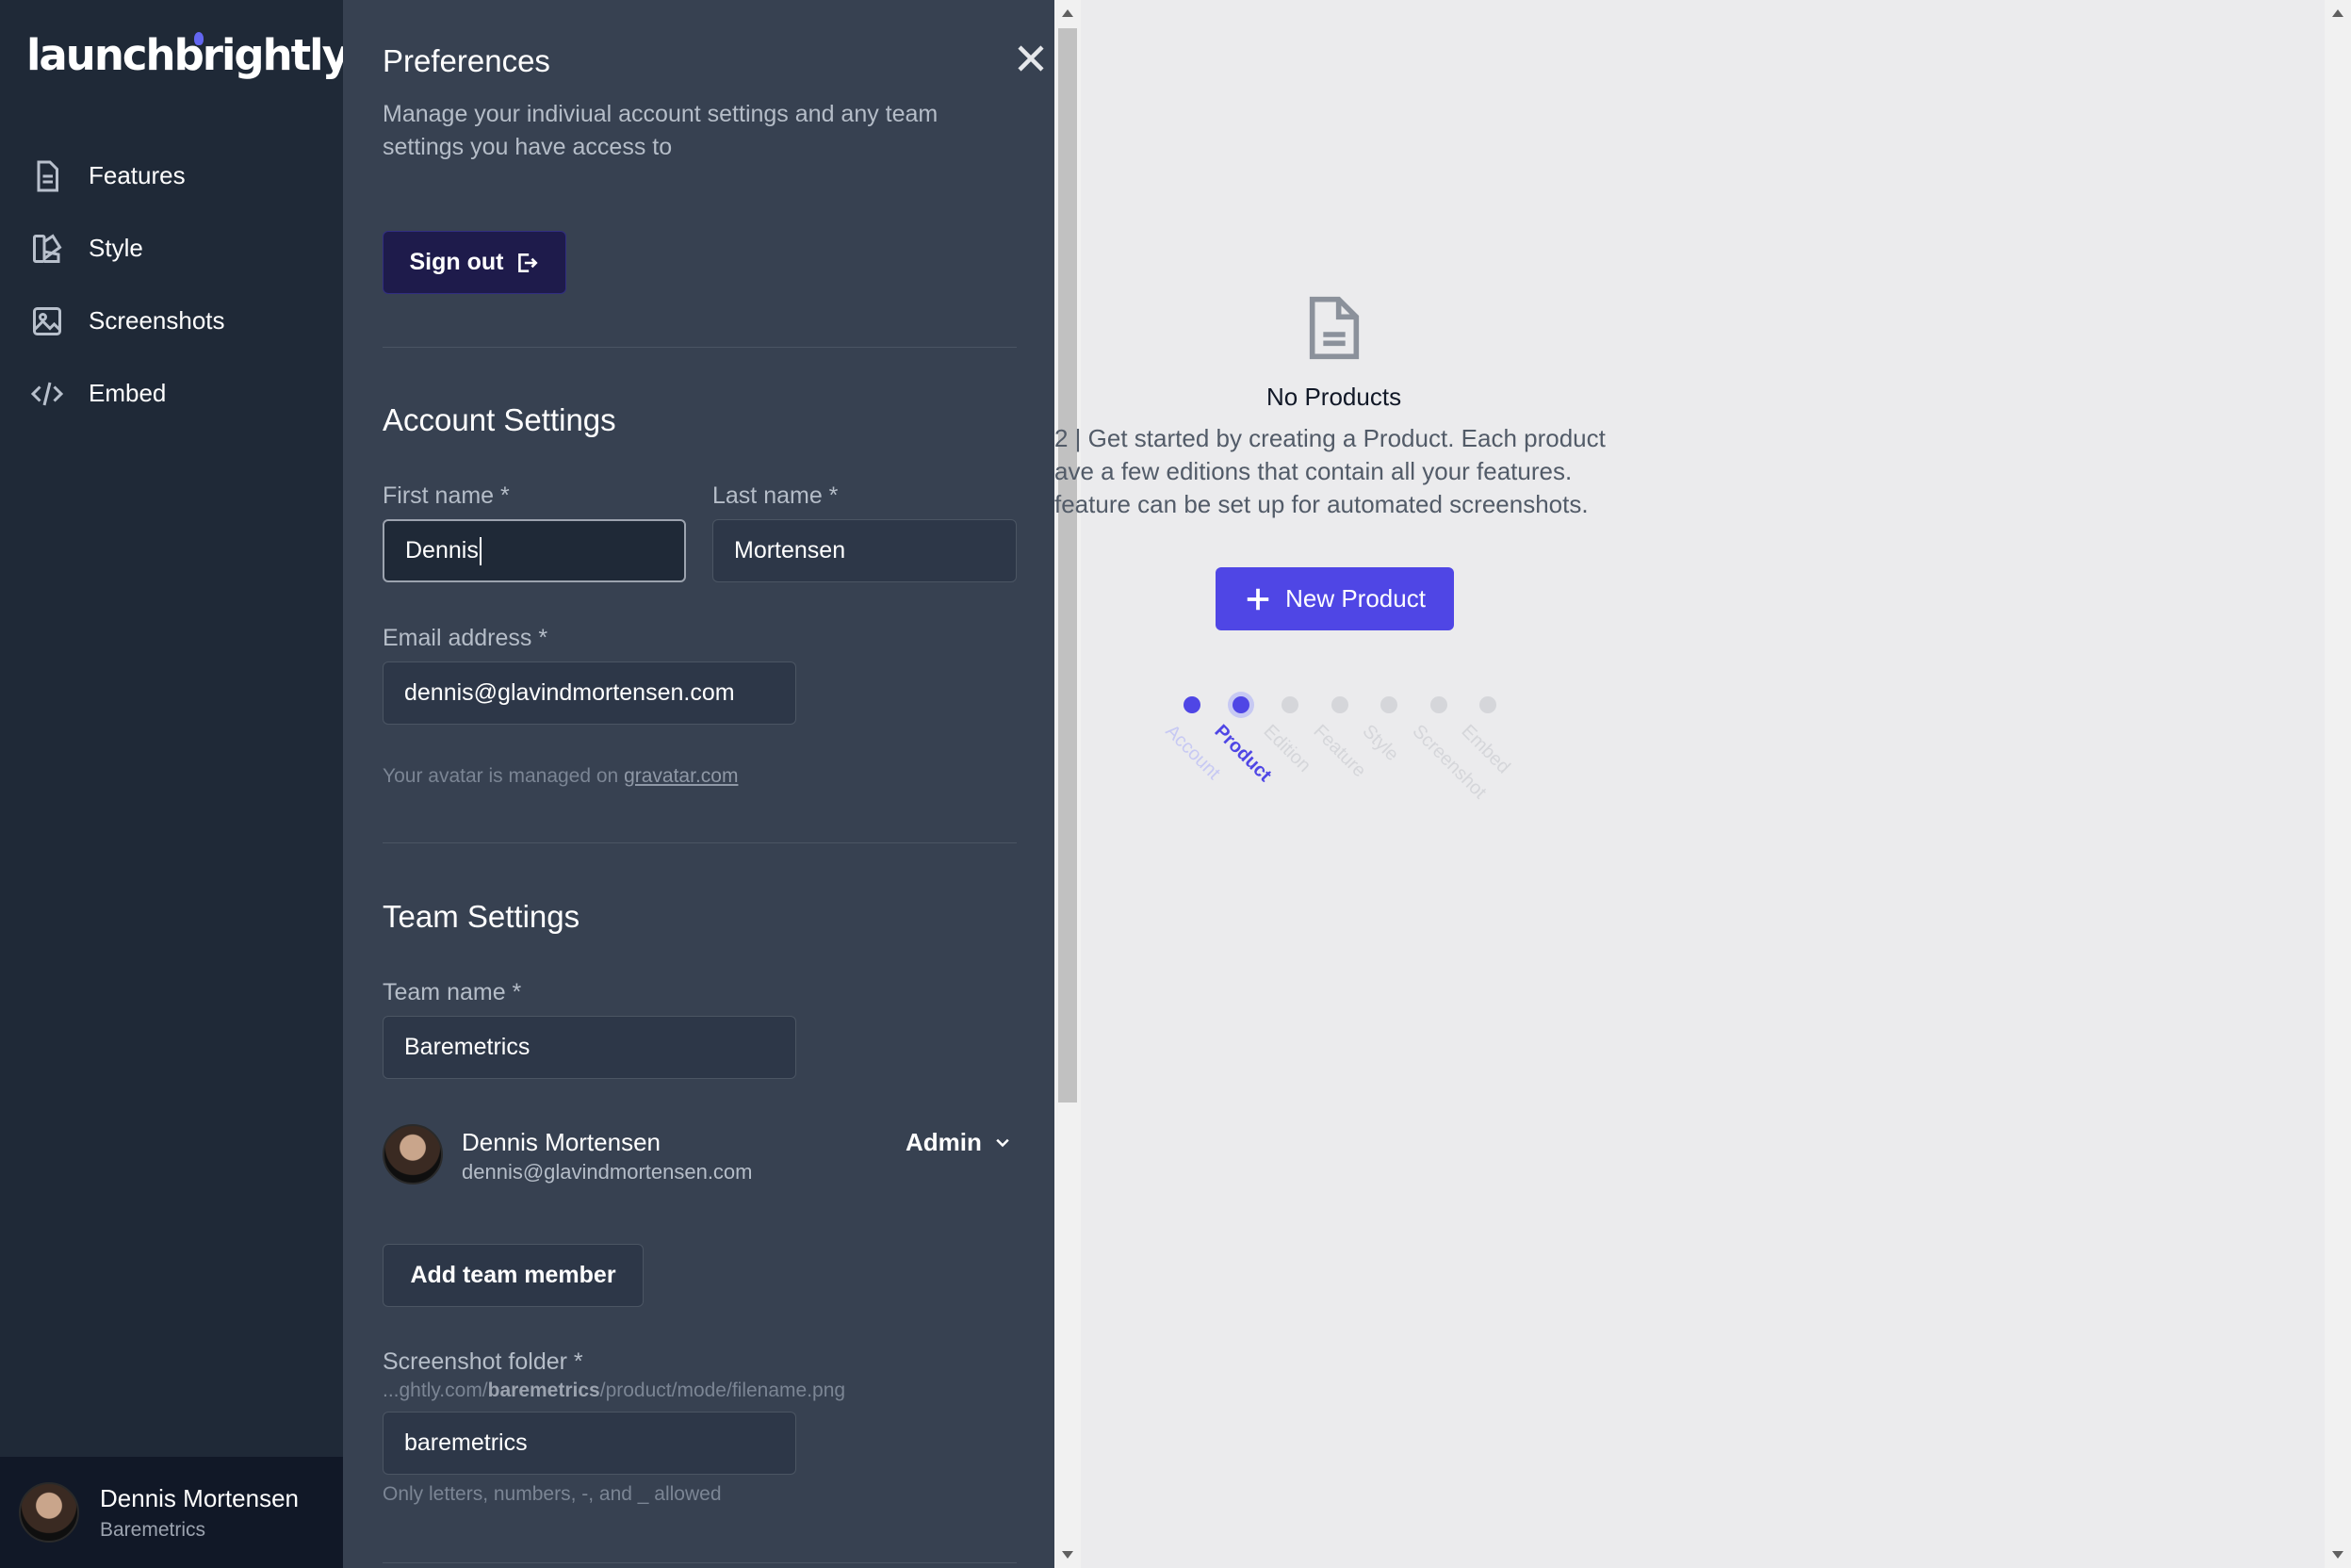 Image resolution: width=2351 pixels, height=1568 pixels. Describe the element at coordinates (1390, 757) in the screenshot. I see `step-style: Style` at that location.